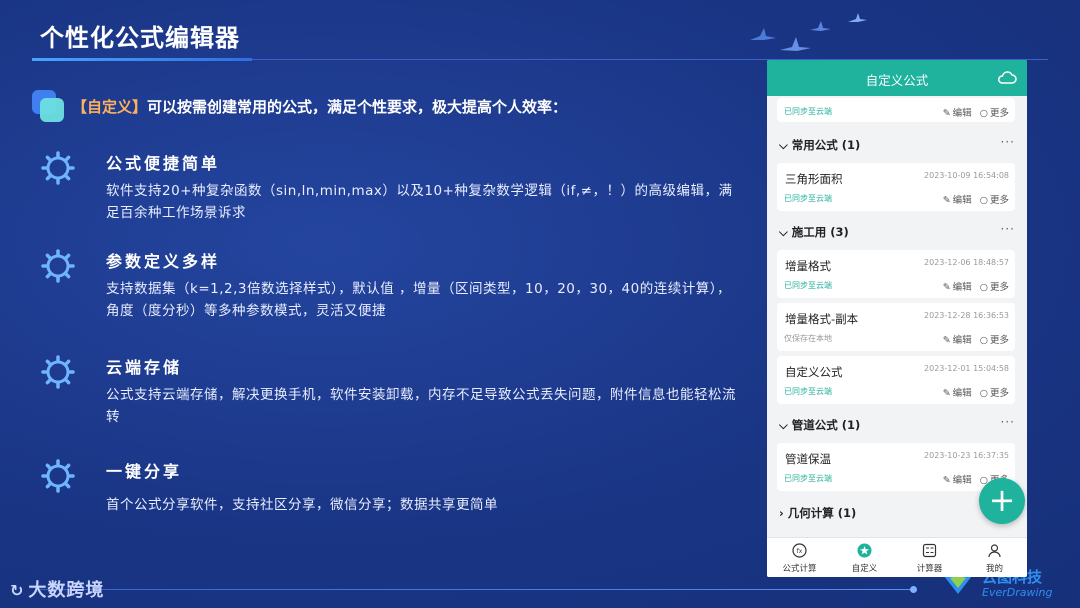 Image resolution: width=1080 pixels, height=608 pixels. I want to click on intro-highlight: 【自定义】, so click(110, 107).